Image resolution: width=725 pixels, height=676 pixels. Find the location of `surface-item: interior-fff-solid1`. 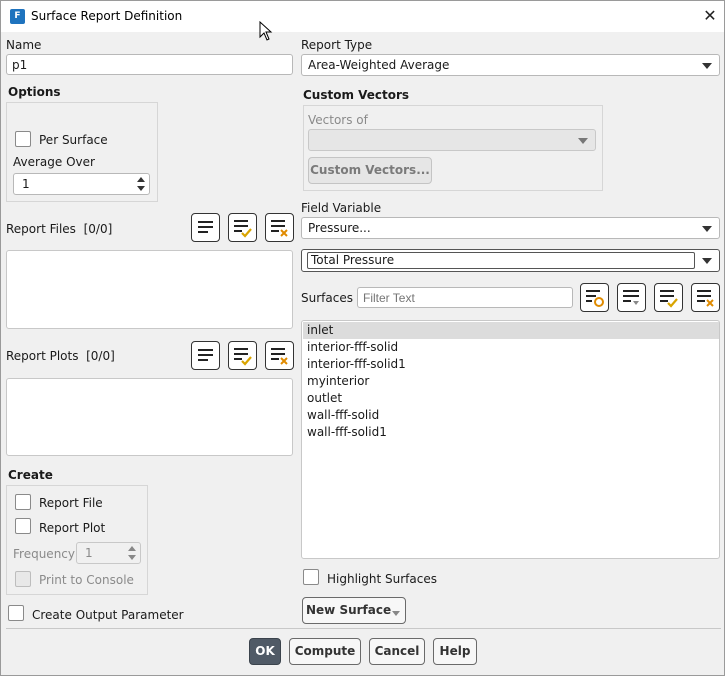

surface-item: interior-fff-solid1 is located at coordinates (511, 364).